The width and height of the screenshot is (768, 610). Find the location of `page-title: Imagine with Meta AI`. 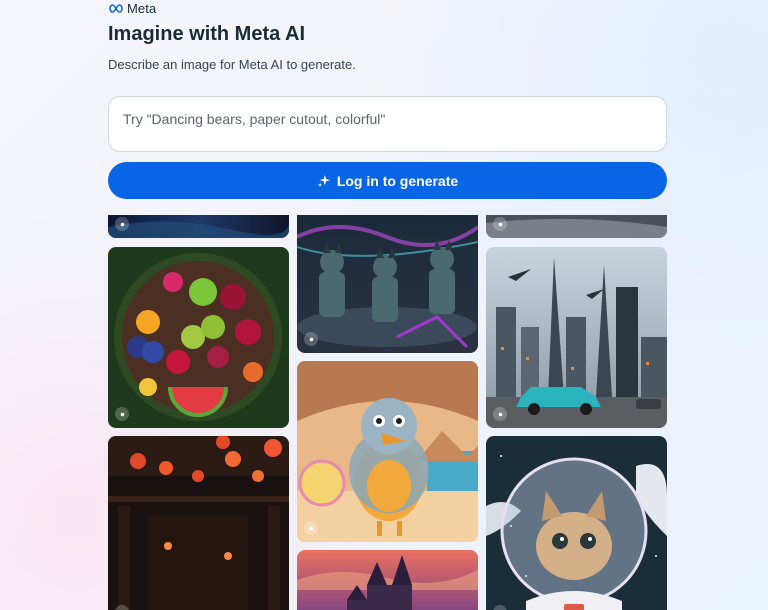

page-title: Imagine with Meta AI is located at coordinates (207, 34).